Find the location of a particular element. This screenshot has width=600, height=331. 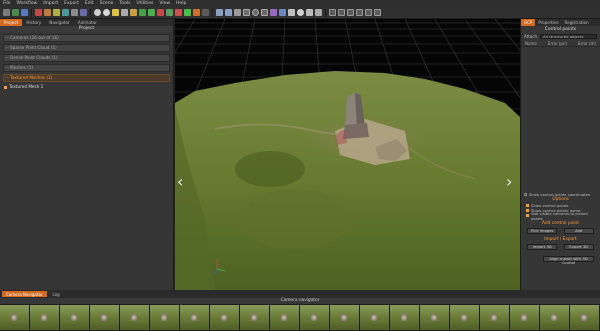

redo-icon is located at coordinates (228, 12).